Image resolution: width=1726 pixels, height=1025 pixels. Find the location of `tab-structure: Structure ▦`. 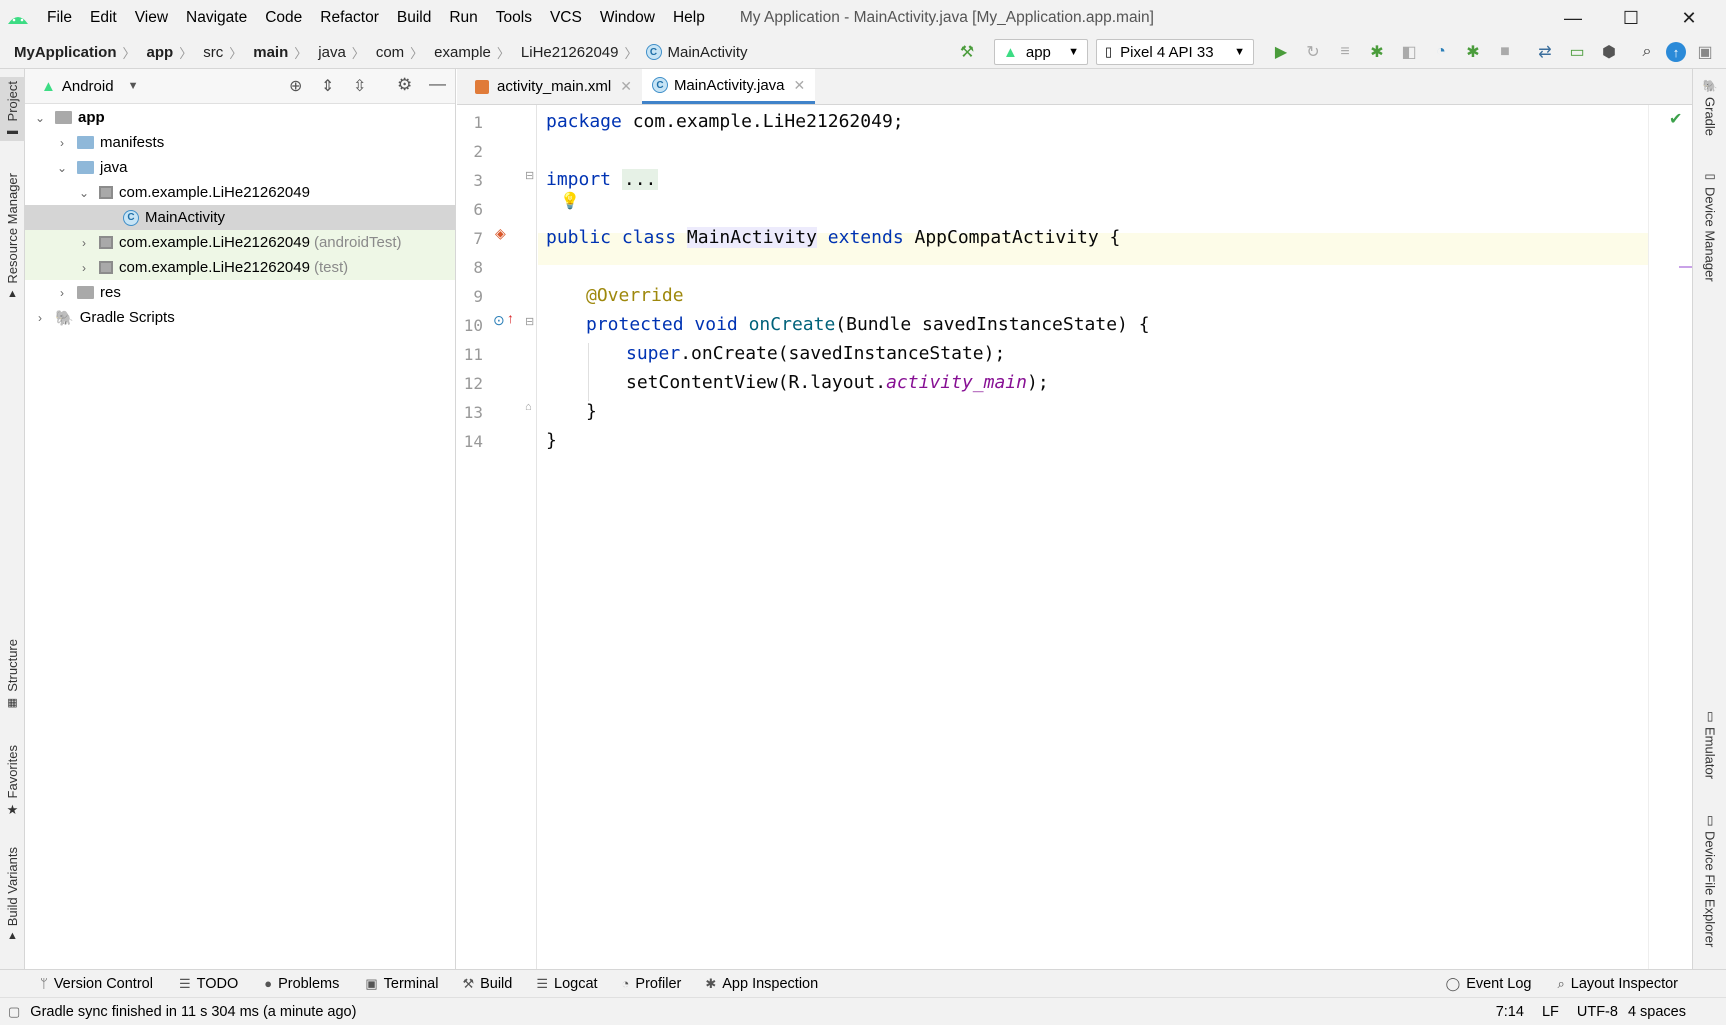

tab-structure: Structure ▦ is located at coordinates (12, 674).